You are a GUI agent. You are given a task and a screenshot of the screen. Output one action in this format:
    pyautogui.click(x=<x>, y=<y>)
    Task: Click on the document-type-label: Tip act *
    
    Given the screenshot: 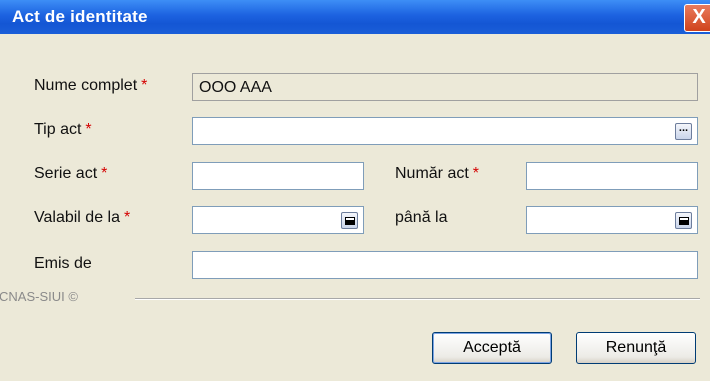 What is the action you would take?
    pyautogui.click(x=63, y=129)
    